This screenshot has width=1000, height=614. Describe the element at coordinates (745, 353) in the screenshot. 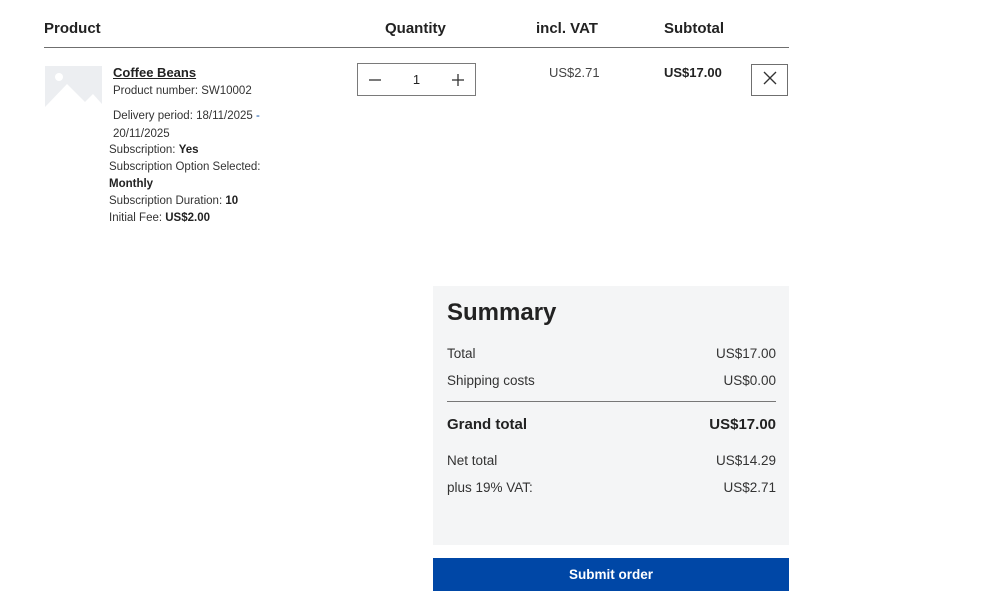

I see `total-value: US$17.00` at that location.